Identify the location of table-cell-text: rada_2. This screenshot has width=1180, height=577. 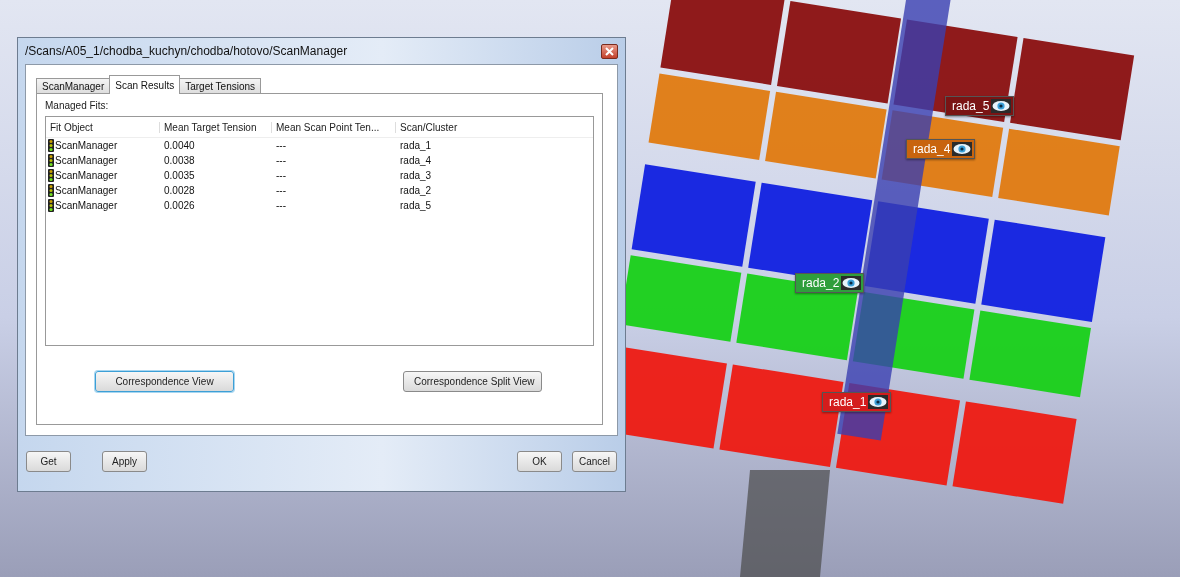
(416, 190).